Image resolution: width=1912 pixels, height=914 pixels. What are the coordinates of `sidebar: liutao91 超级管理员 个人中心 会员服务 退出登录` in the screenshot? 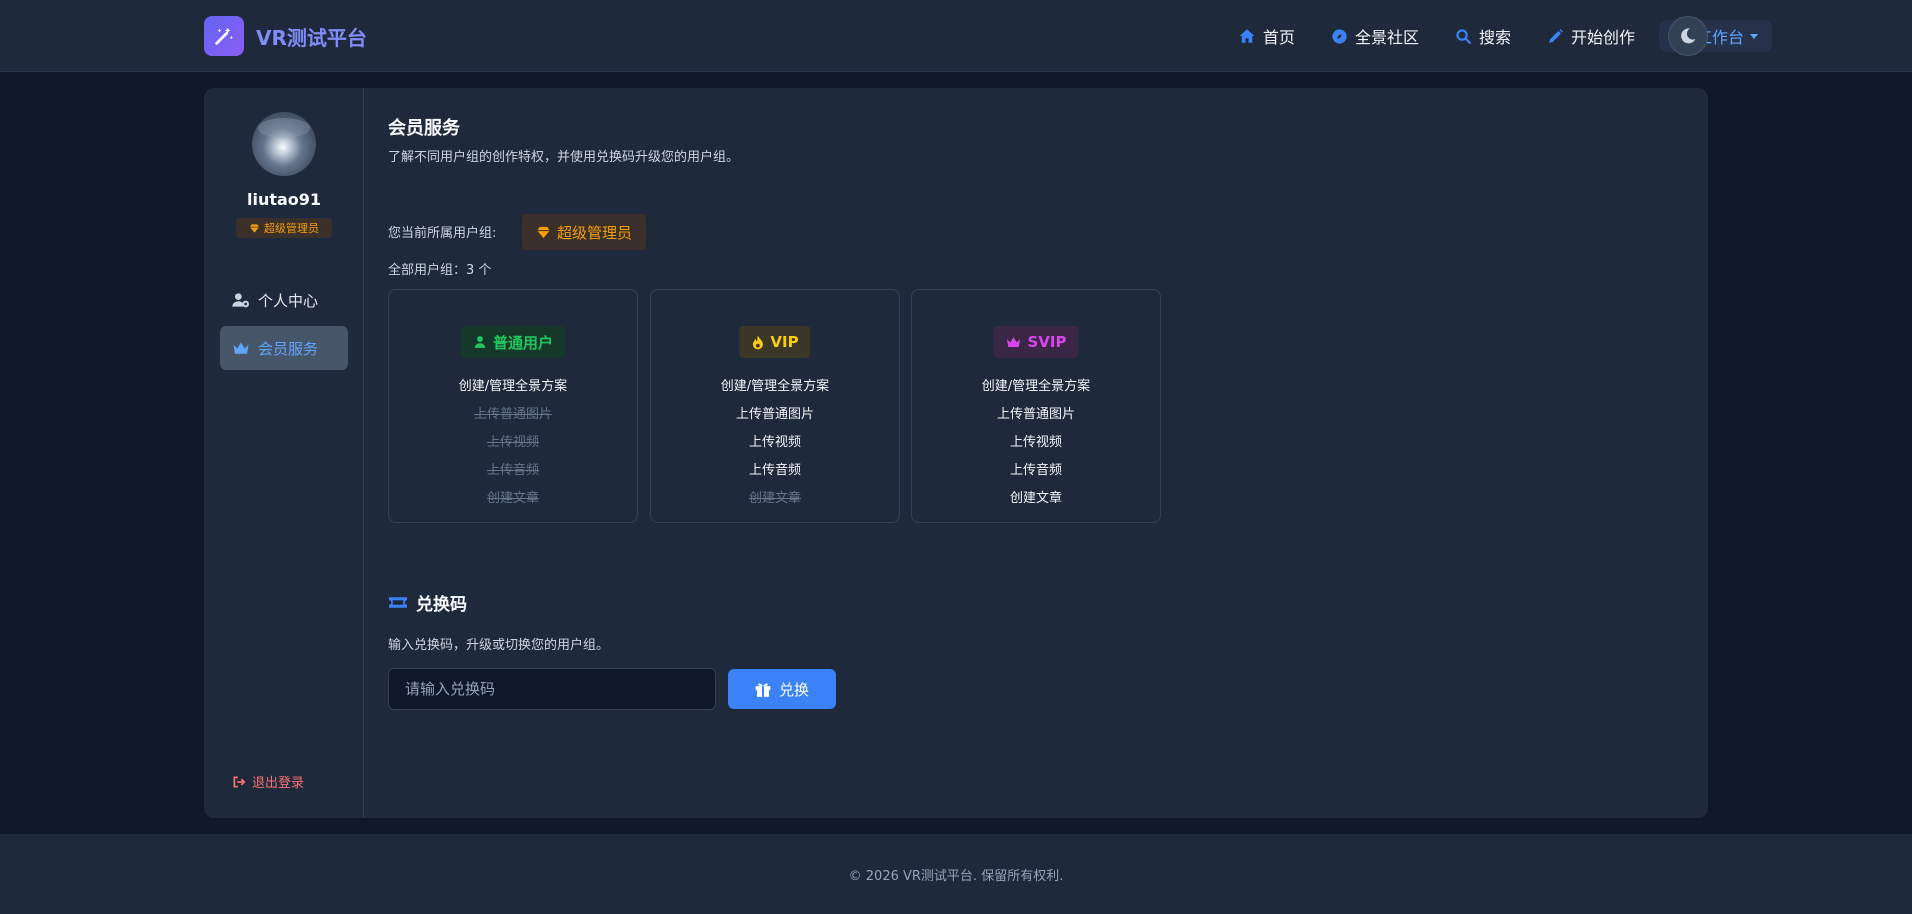 It's located at (284, 453).